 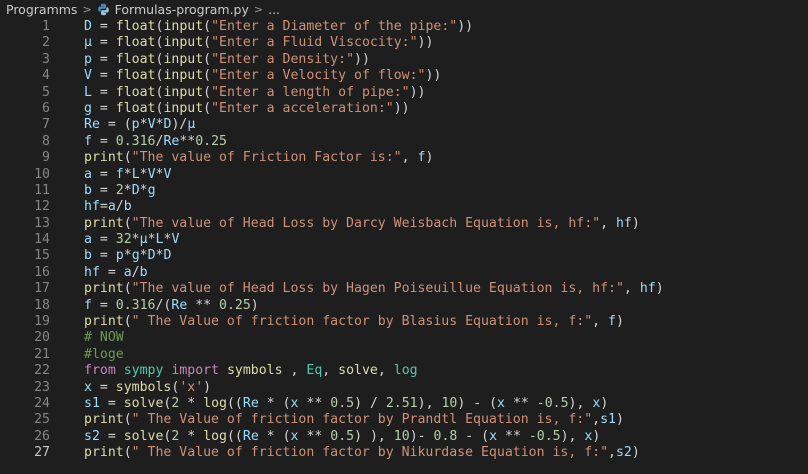 I want to click on code-token: hf, so click(x=92, y=207).